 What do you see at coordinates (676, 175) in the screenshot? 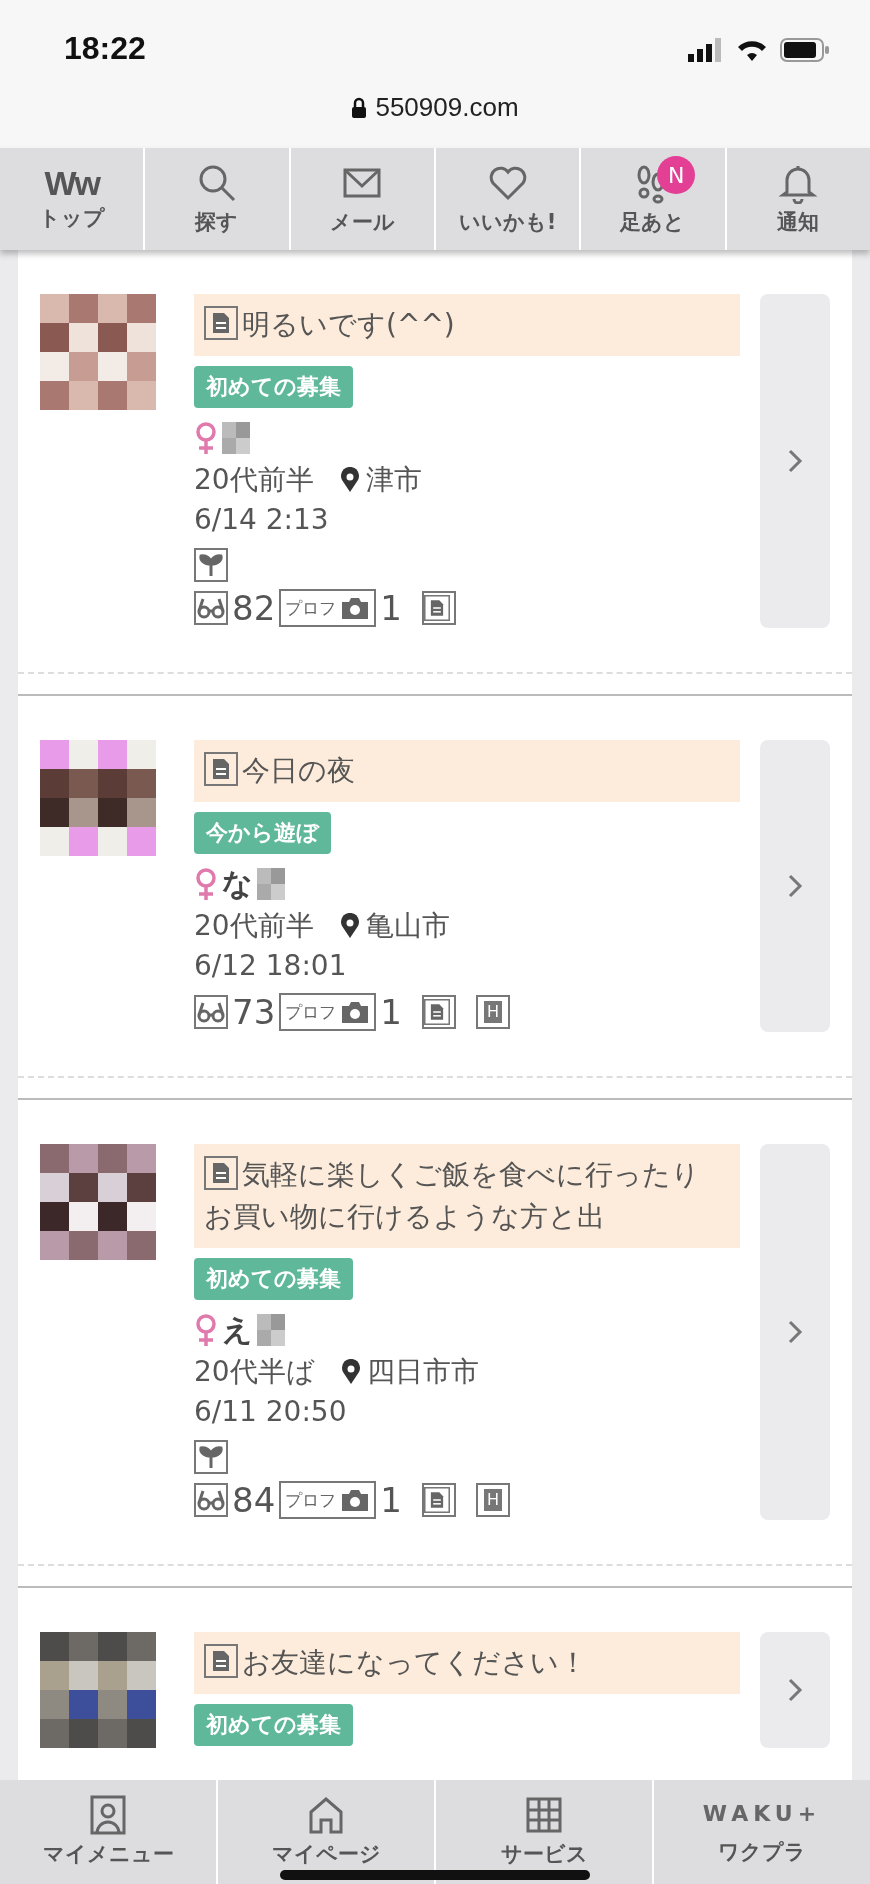
I see `notification-badge: N` at bounding box center [676, 175].